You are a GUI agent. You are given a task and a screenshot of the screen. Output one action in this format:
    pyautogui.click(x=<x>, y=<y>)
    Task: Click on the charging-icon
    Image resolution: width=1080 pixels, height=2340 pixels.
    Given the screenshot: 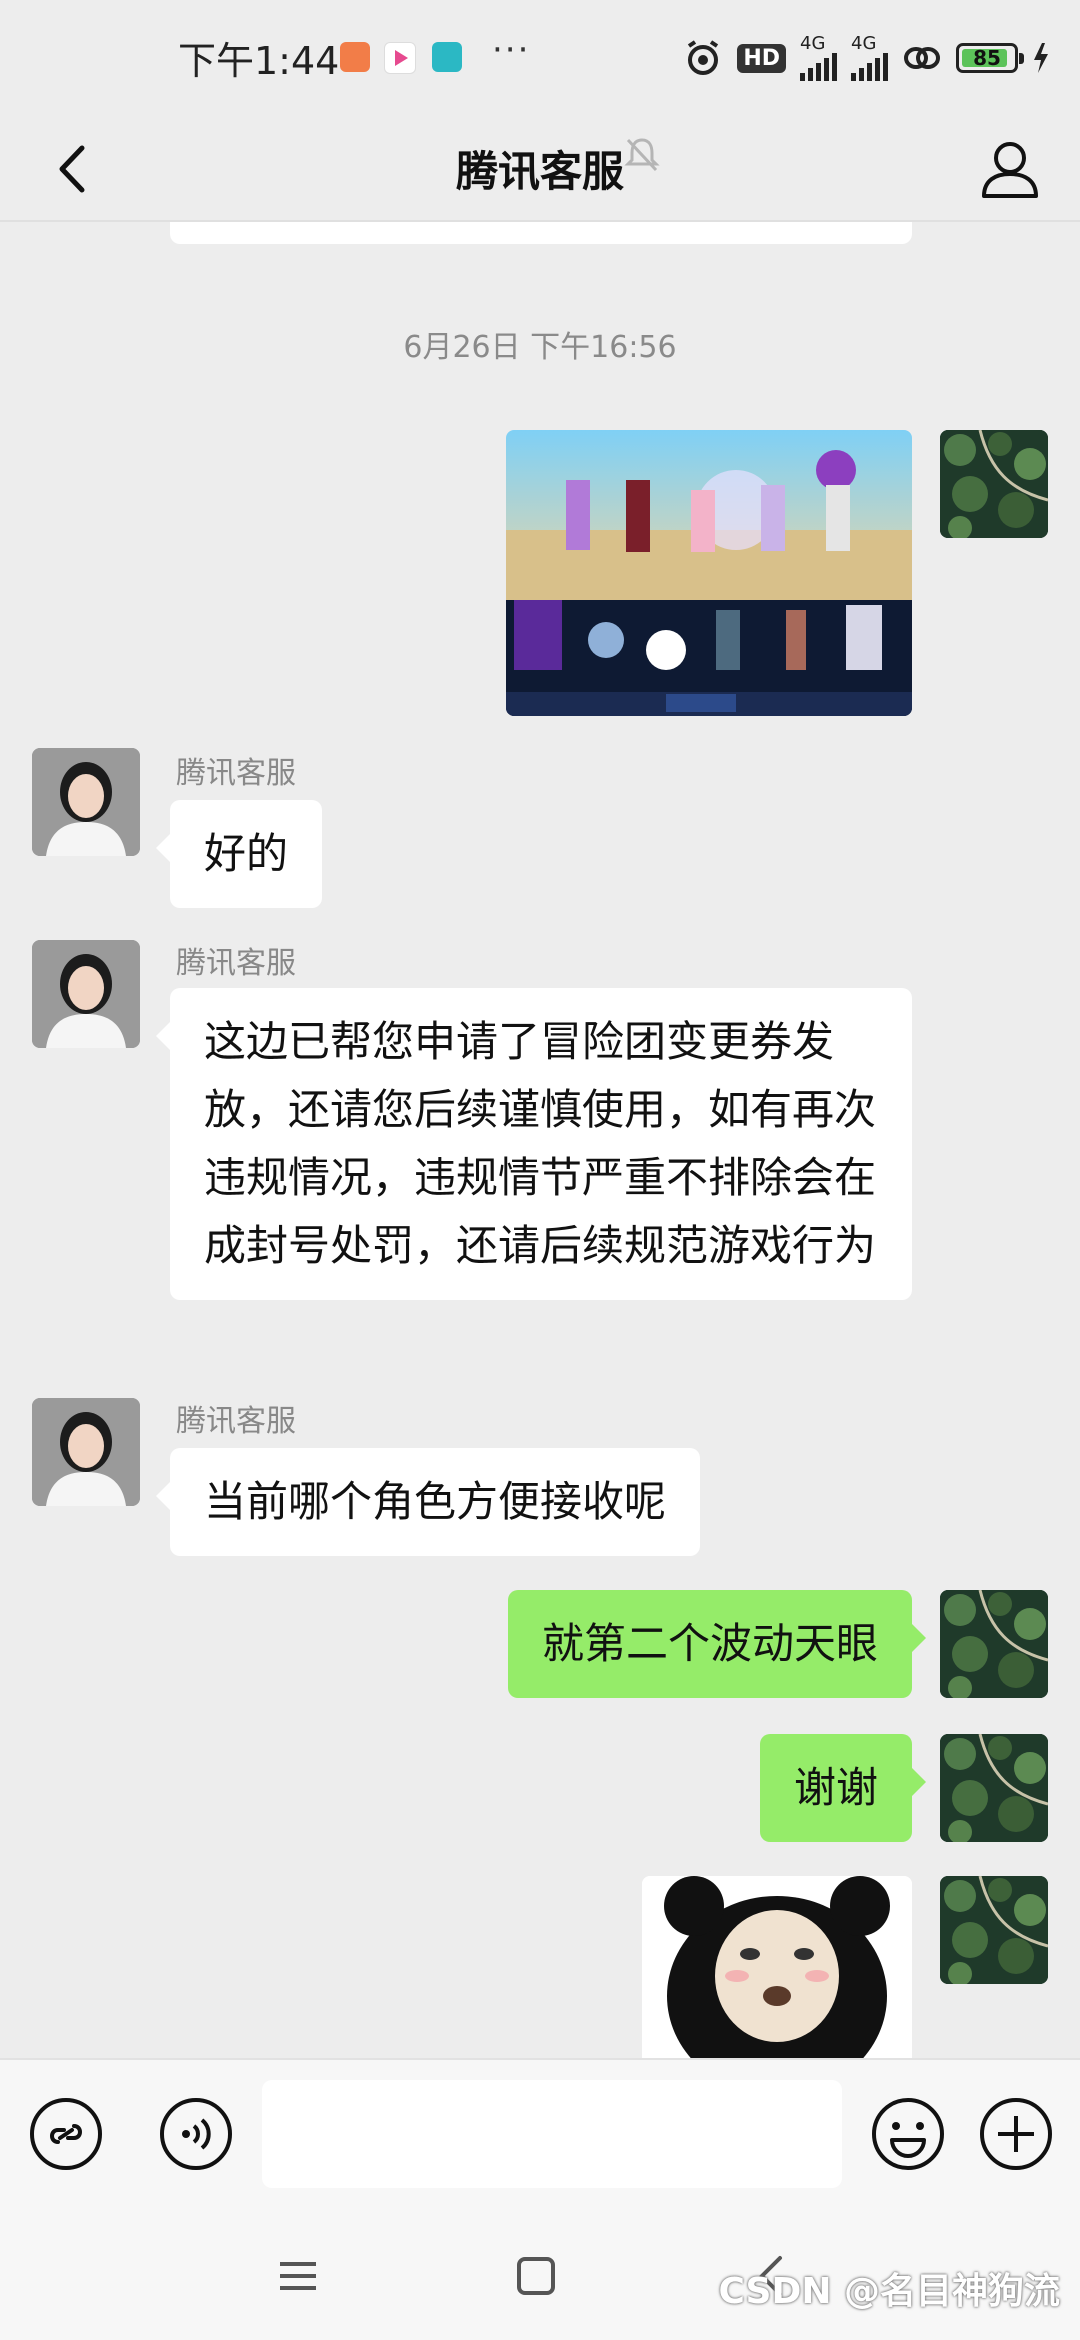 What is the action you would take?
    pyautogui.click(x=1041, y=58)
    